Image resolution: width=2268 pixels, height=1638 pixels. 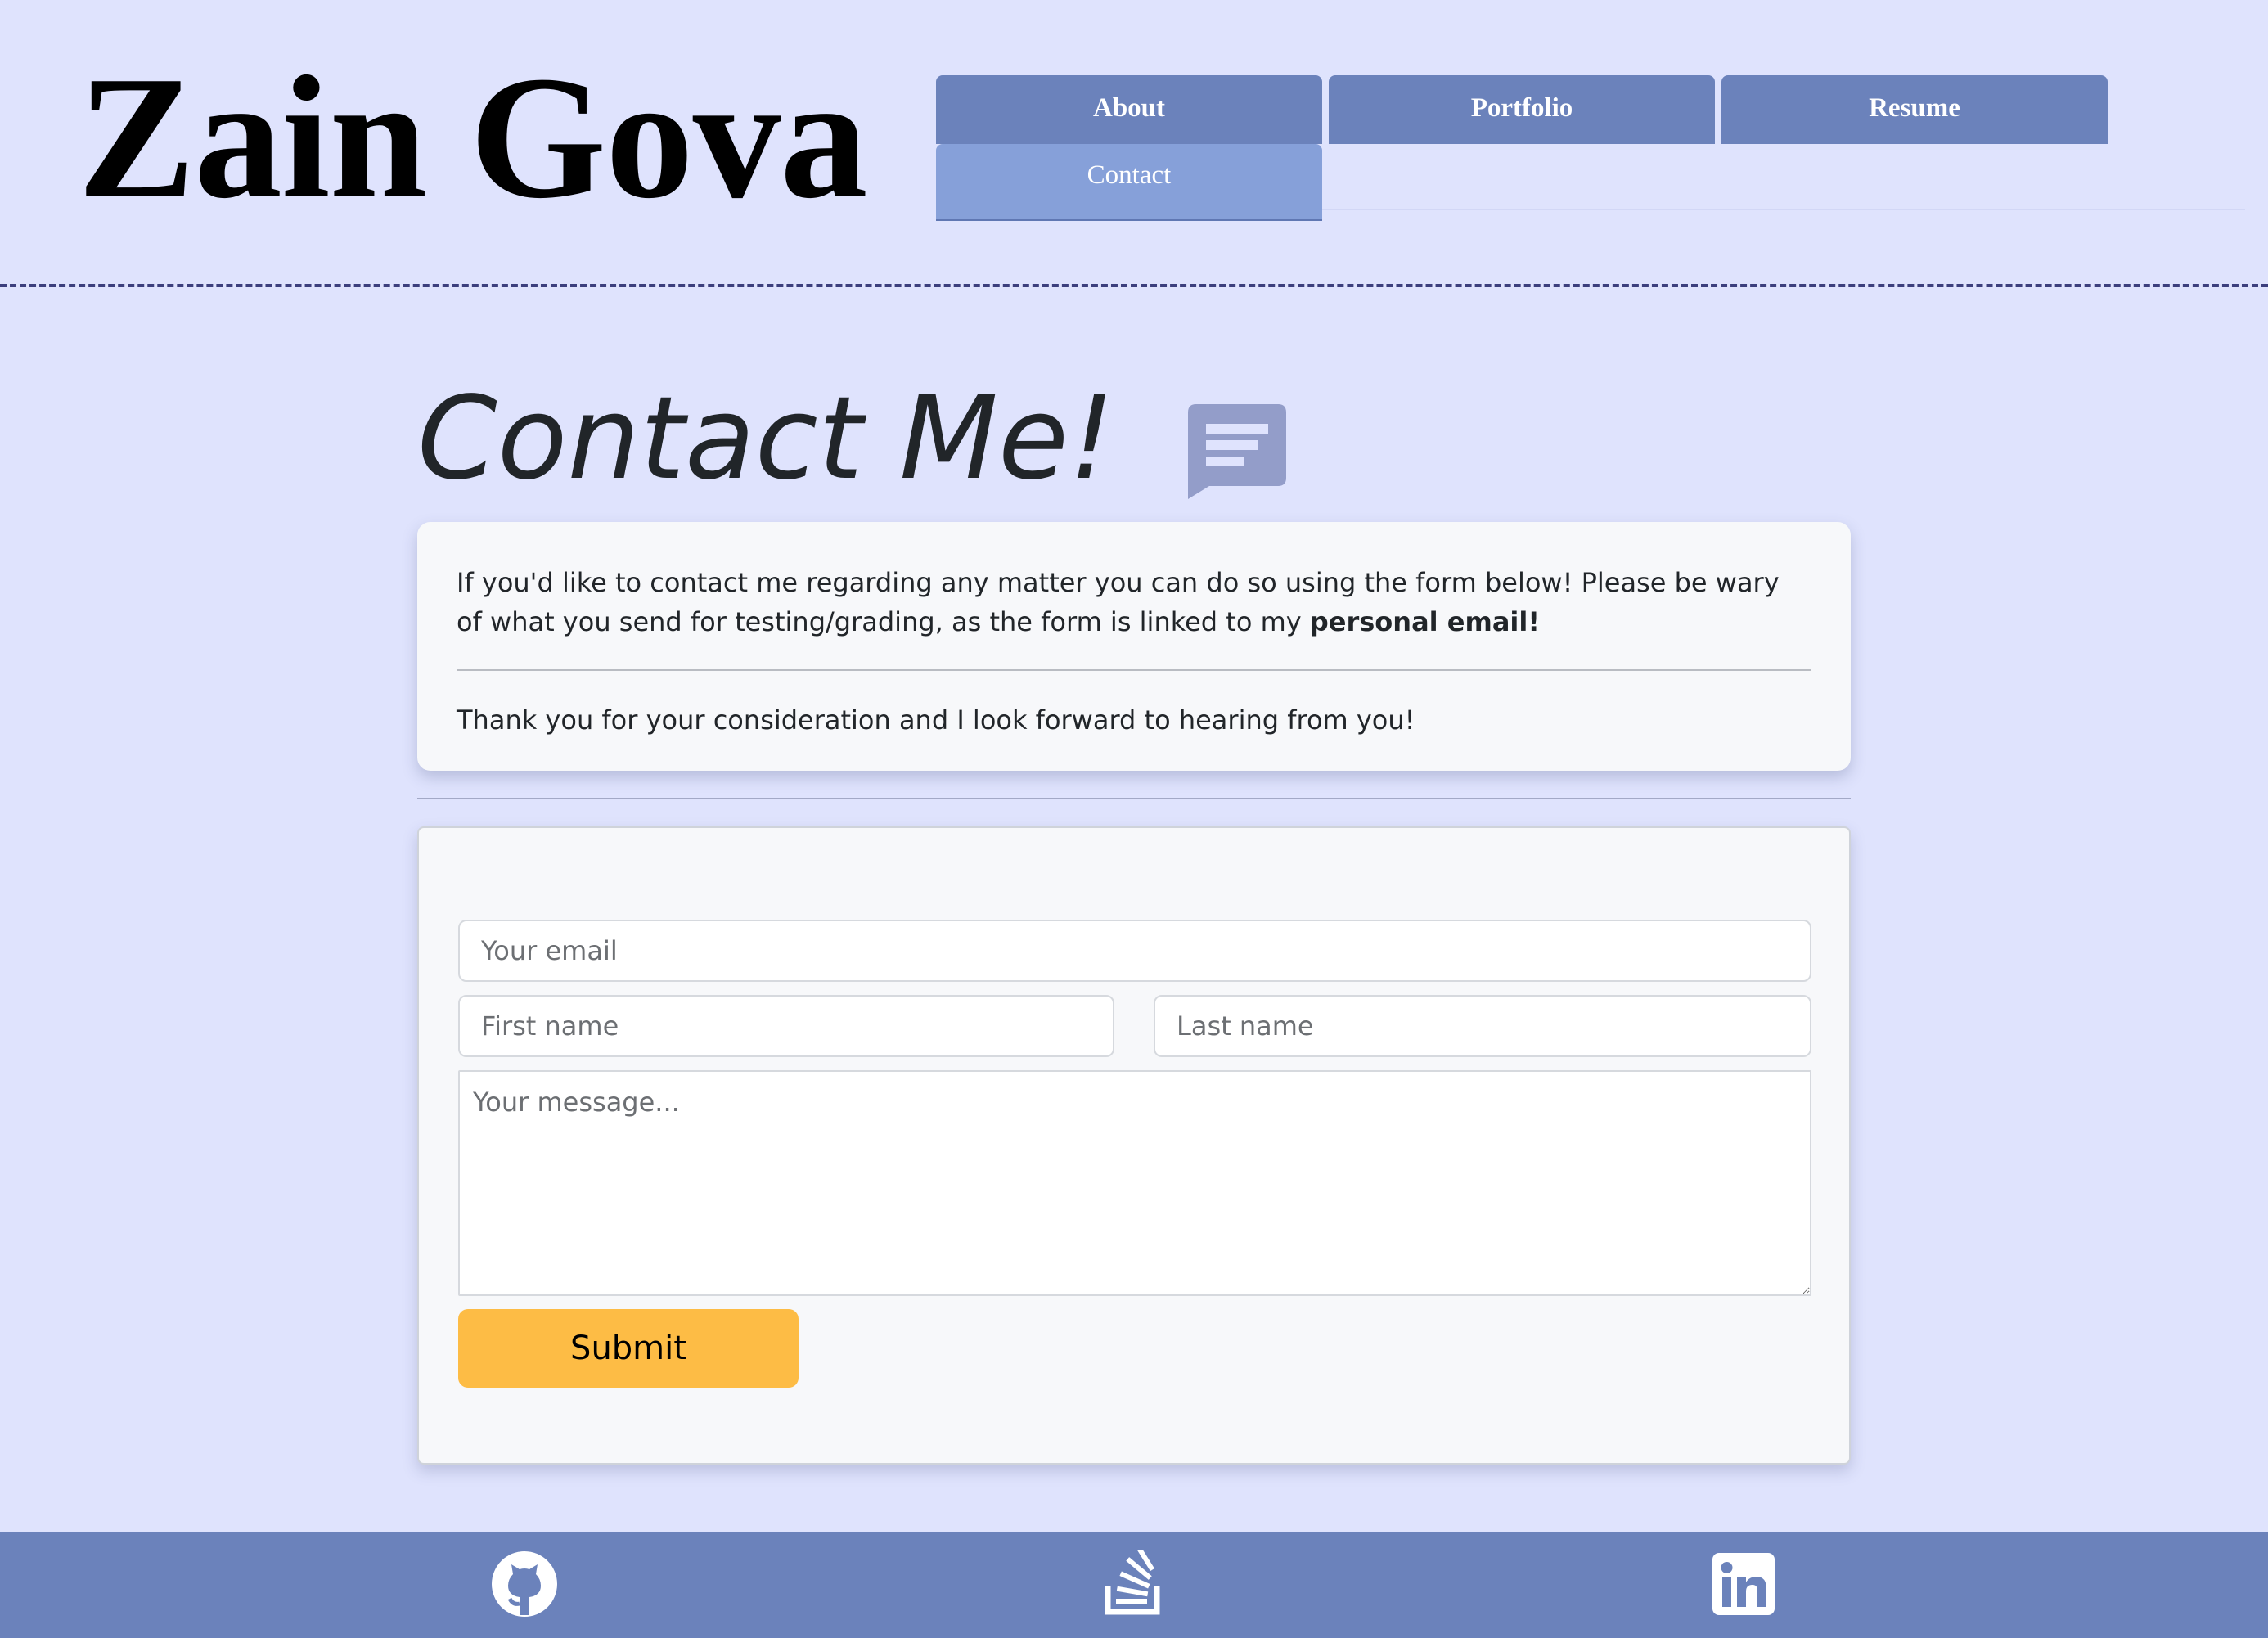 What do you see at coordinates (629, 1349) in the screenshot?
I see `submit-button: Submit` at bounding box center [629, 1349].